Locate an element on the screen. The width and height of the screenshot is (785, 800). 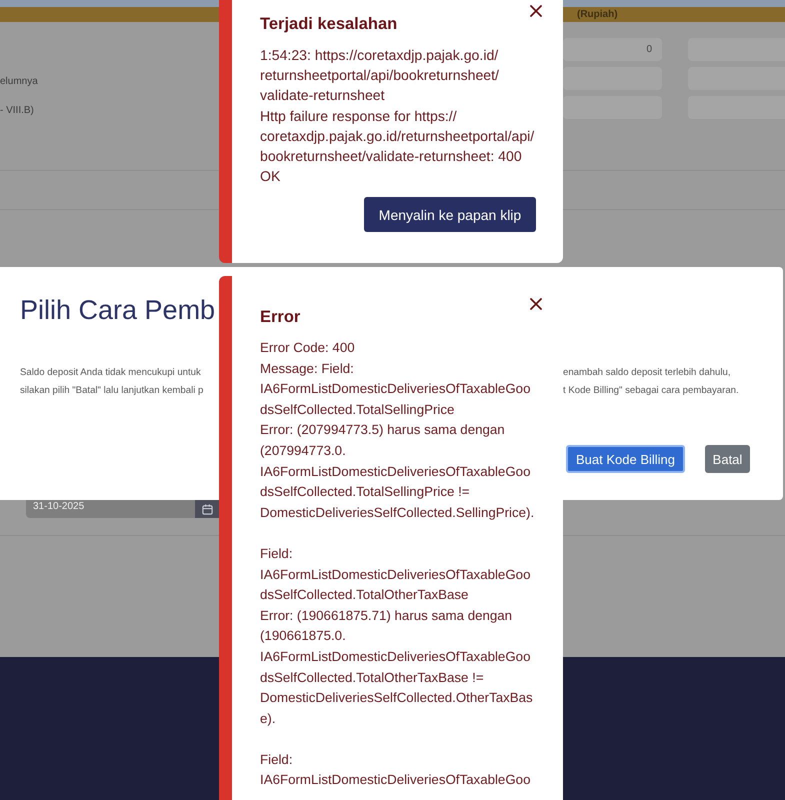
error-message: 1:54:23: https://coretaxdjp.pajak.go.id/returnsheetportal/api/bookreturnsheet/validate-returnsheet Http failure response for https://coretaxdjp.pajak.go.id/returnsheetportal/api/bookreturnsheet/validate-returnsheet: 400 OK is located at coordinates (398, 116).